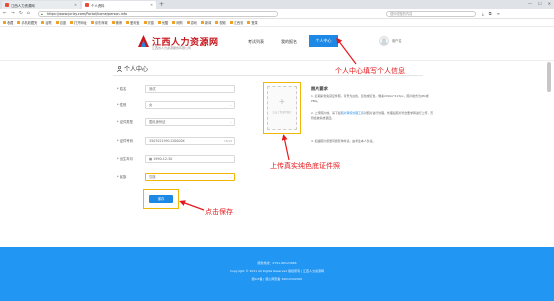 This screenshot has width=554, height=301. I want to click on annotation-click-save: 点击保存, so click(219, 212).